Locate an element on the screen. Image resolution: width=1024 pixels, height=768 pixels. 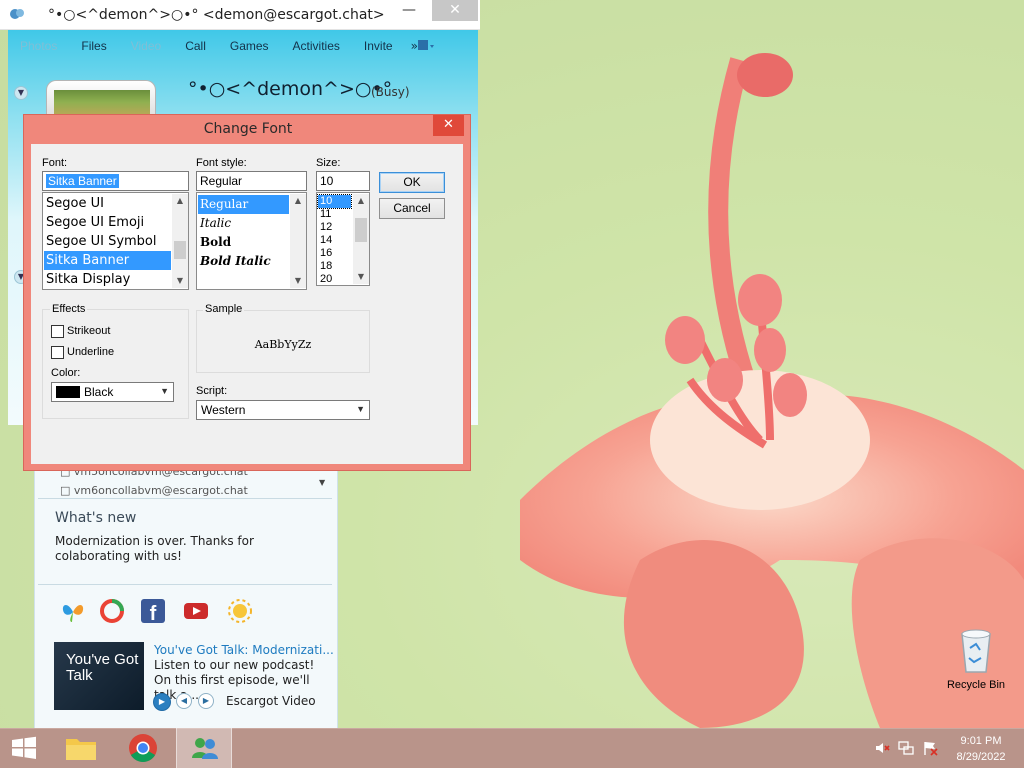
size-list-item: 16 is located at coordinates (334, 253).